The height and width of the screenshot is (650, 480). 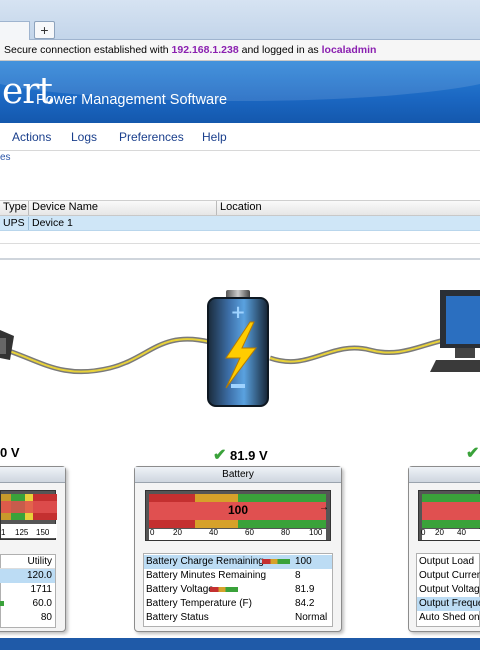 I want to click on gauge-pointer-icon: →, so click(x=324, y=507).